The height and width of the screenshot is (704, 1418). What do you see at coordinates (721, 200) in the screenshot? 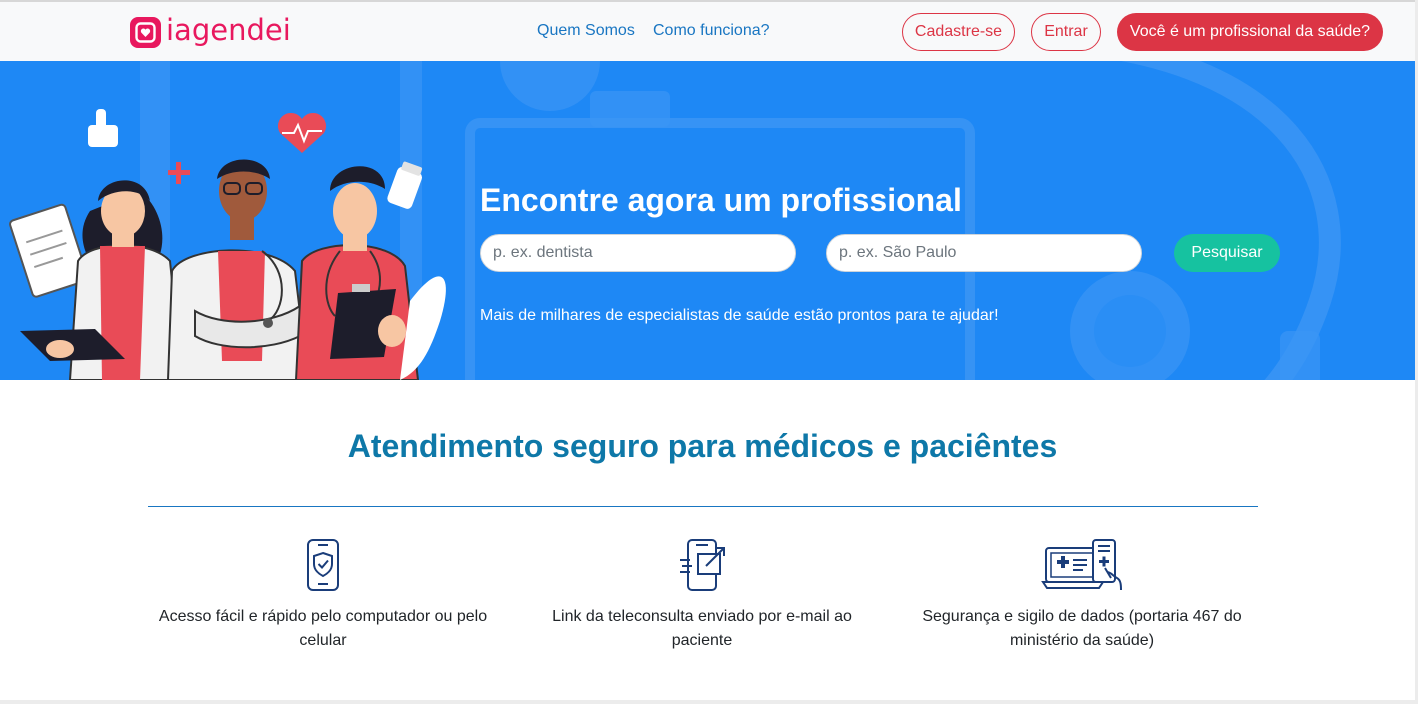
I see `hero-title: Encontre agora um profissional` at bounding box center [721, 200].